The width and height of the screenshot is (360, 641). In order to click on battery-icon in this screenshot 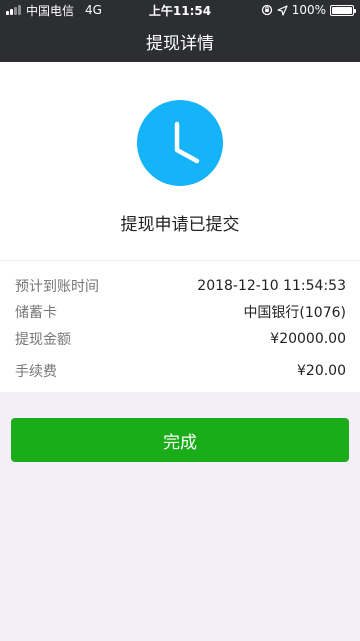, I will do `click(343, 10)`.